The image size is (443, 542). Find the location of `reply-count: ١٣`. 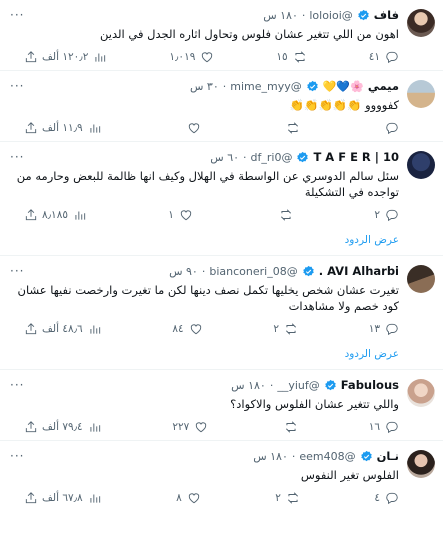

reply-count: ١٣ is located at coordinates (374, 329).